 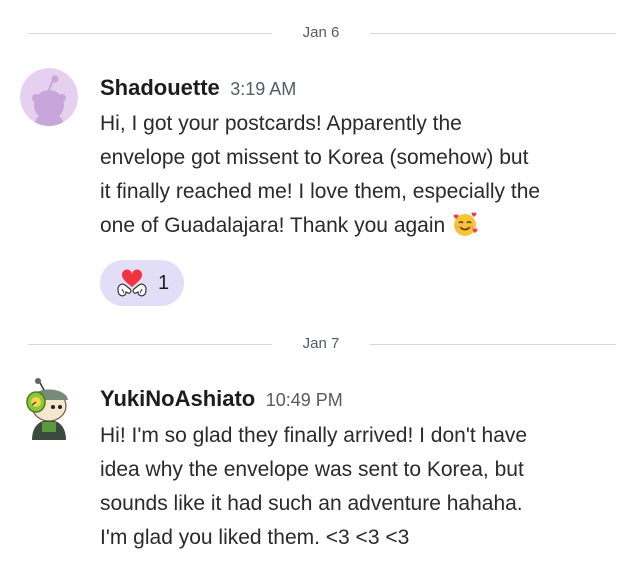 I want to click on message-line: I'm glad you liked them. <3 <3 <3, so click(x=255, y=537).